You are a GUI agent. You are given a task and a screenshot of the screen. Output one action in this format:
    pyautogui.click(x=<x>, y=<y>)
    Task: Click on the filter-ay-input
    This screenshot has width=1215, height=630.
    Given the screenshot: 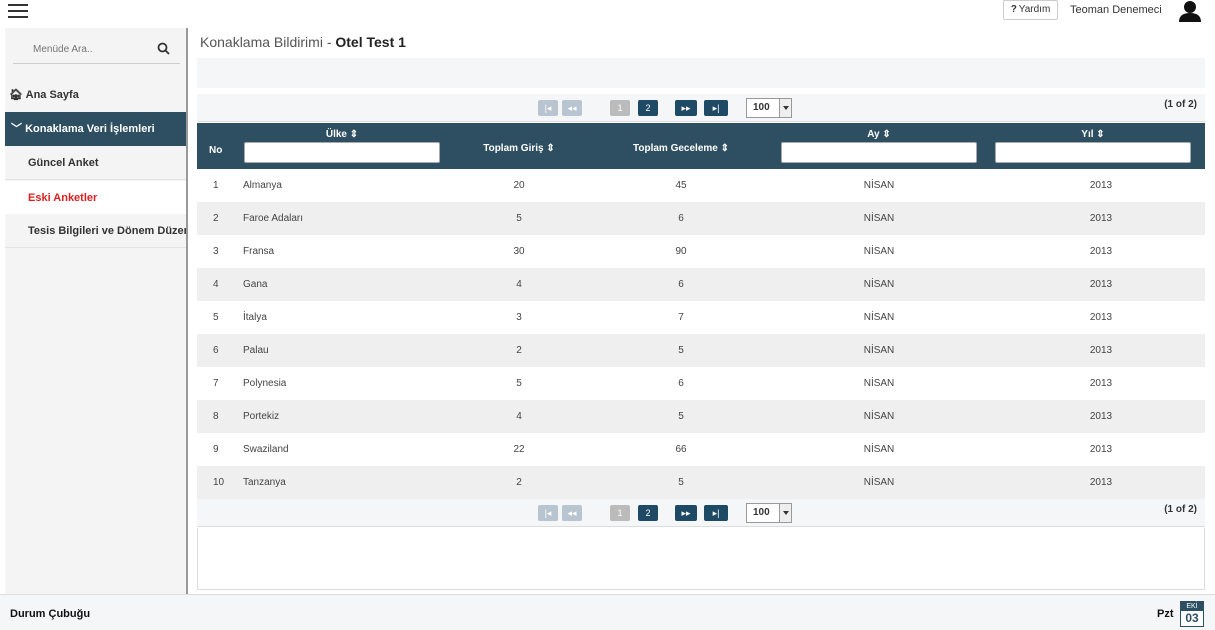 What is the action you would take?
    pyautogui.click(x=879, y=152)
    